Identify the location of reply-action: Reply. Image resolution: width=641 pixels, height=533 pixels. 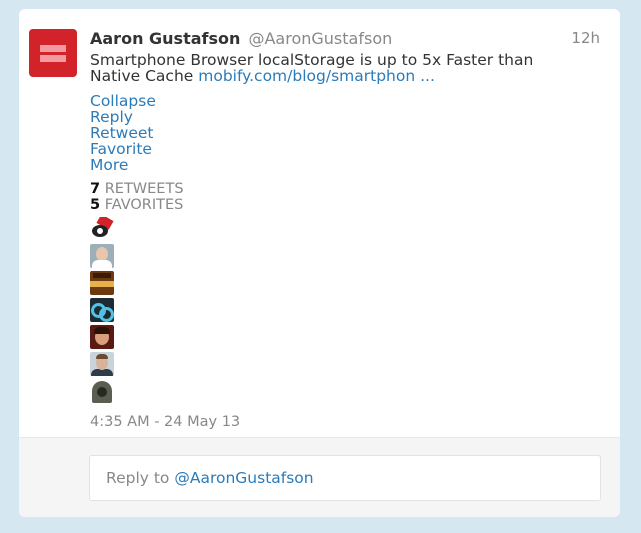
(123, 117).